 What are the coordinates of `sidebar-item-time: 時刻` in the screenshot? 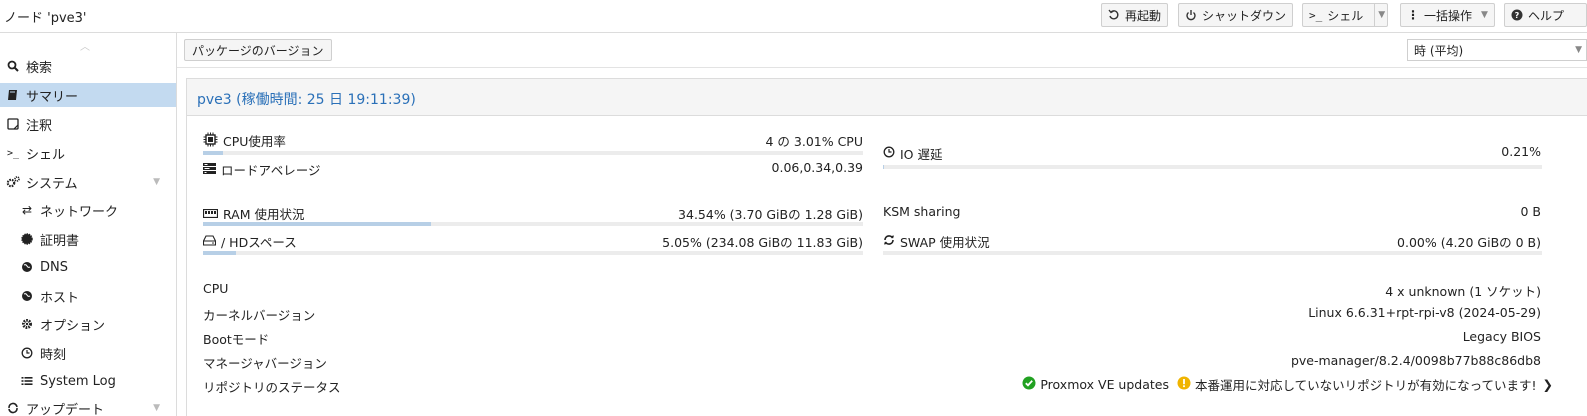 It's located at (88, 353).